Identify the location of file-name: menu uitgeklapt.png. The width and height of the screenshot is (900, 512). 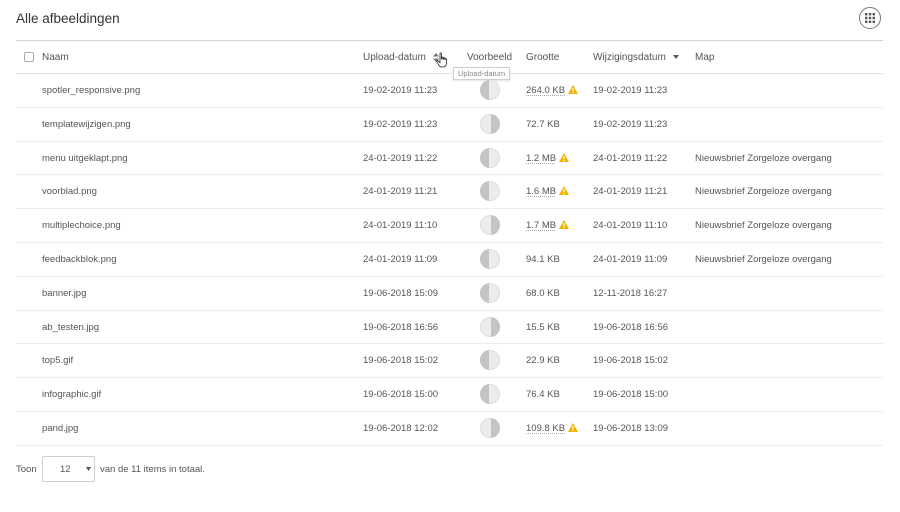
(85, 158).